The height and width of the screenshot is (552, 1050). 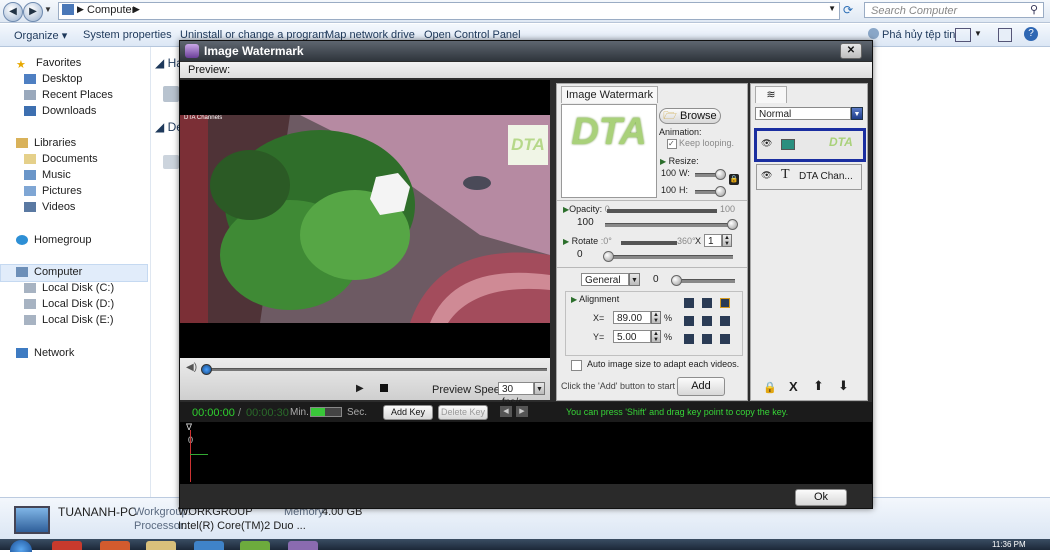 I want to click on align-bottom-right-button, so click(x=725, y=339).